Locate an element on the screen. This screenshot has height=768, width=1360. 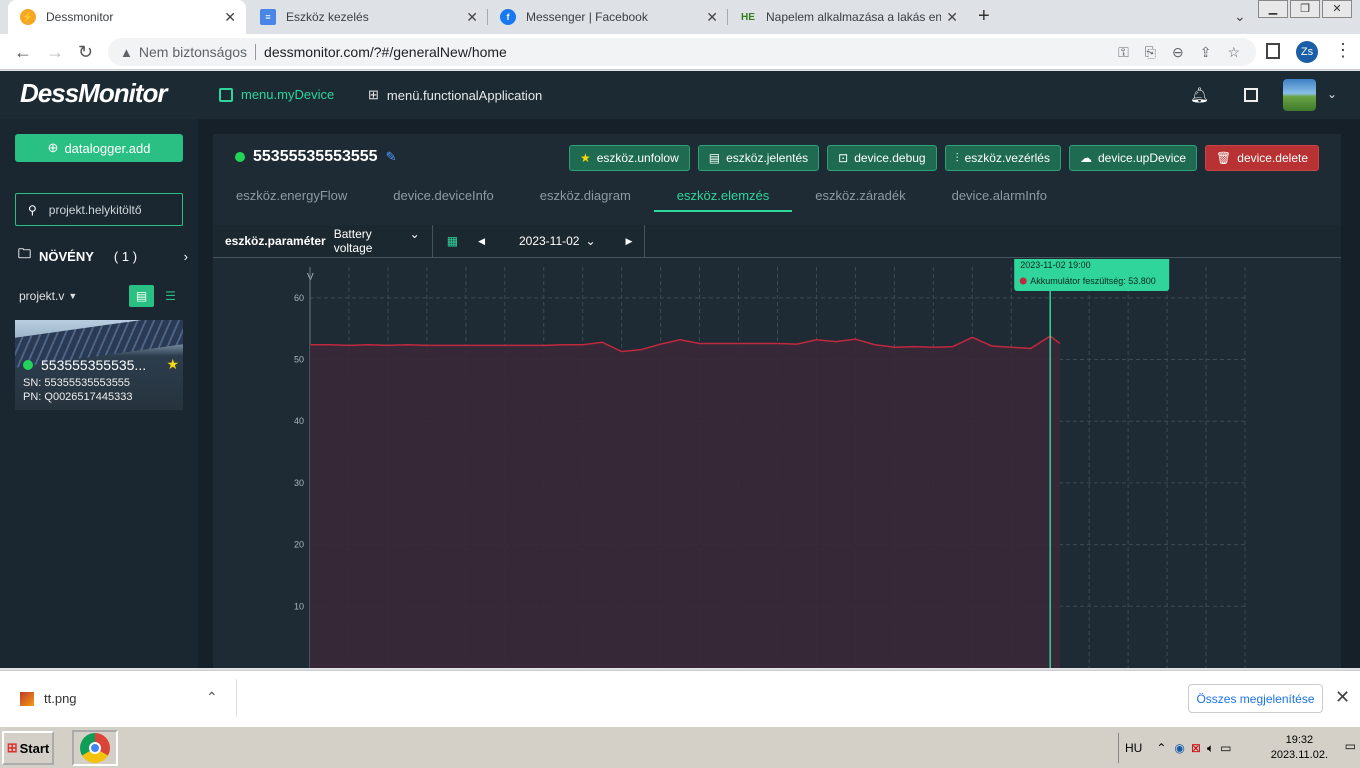
key-icon: ⚿ is located at coordinates (1123, 52).